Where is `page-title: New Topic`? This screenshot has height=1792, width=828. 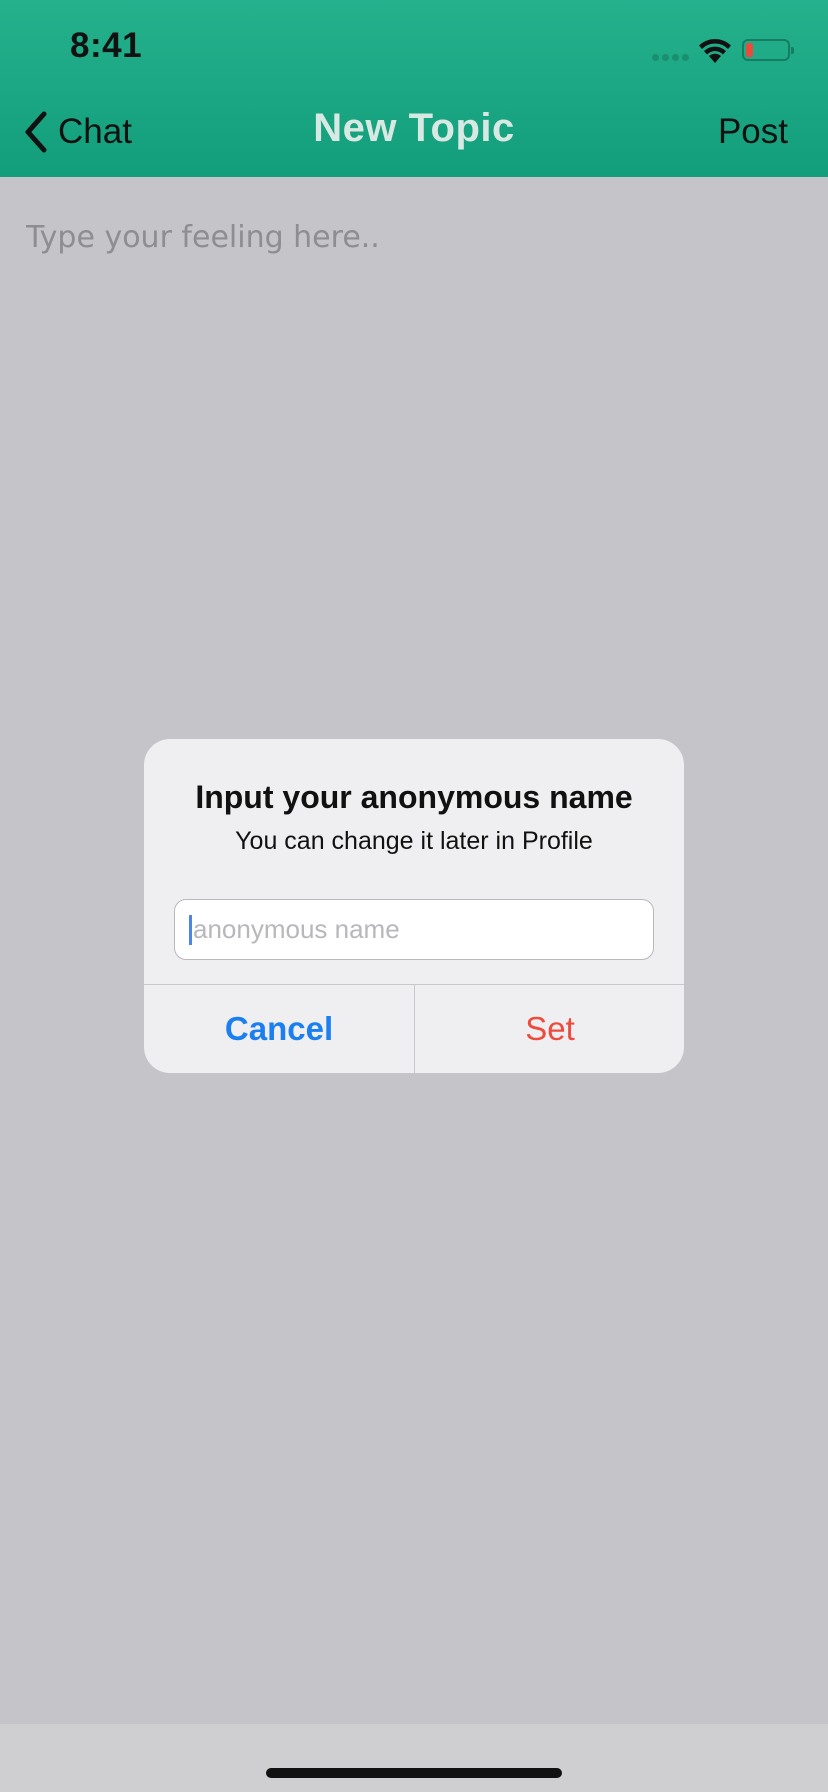 page-title: New Topic is located at coordinates (414, 128).